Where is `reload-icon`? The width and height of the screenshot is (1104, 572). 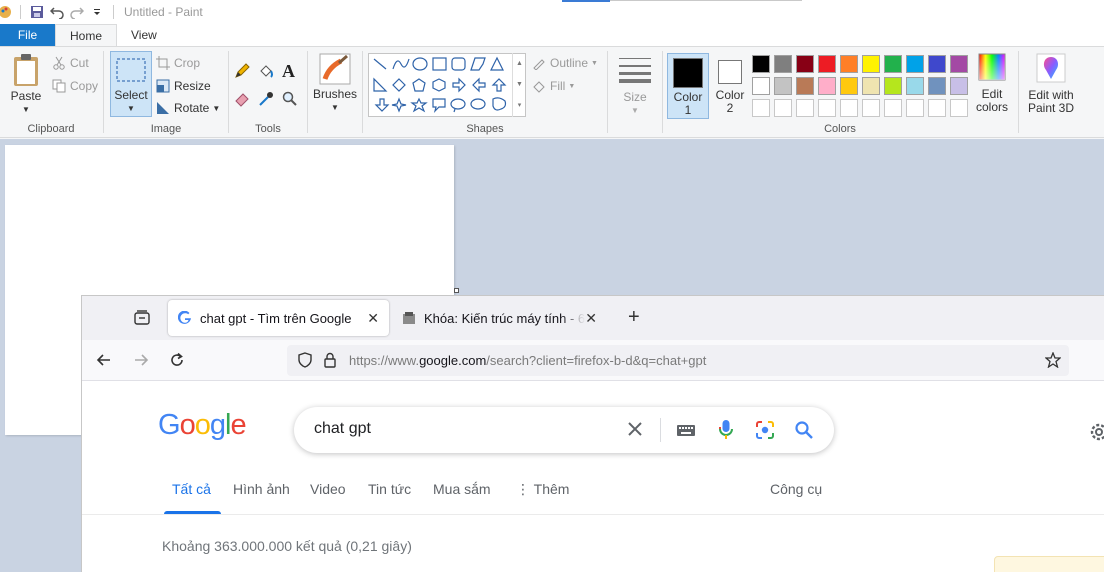 reload-icon is located at coordinates (177, 361).